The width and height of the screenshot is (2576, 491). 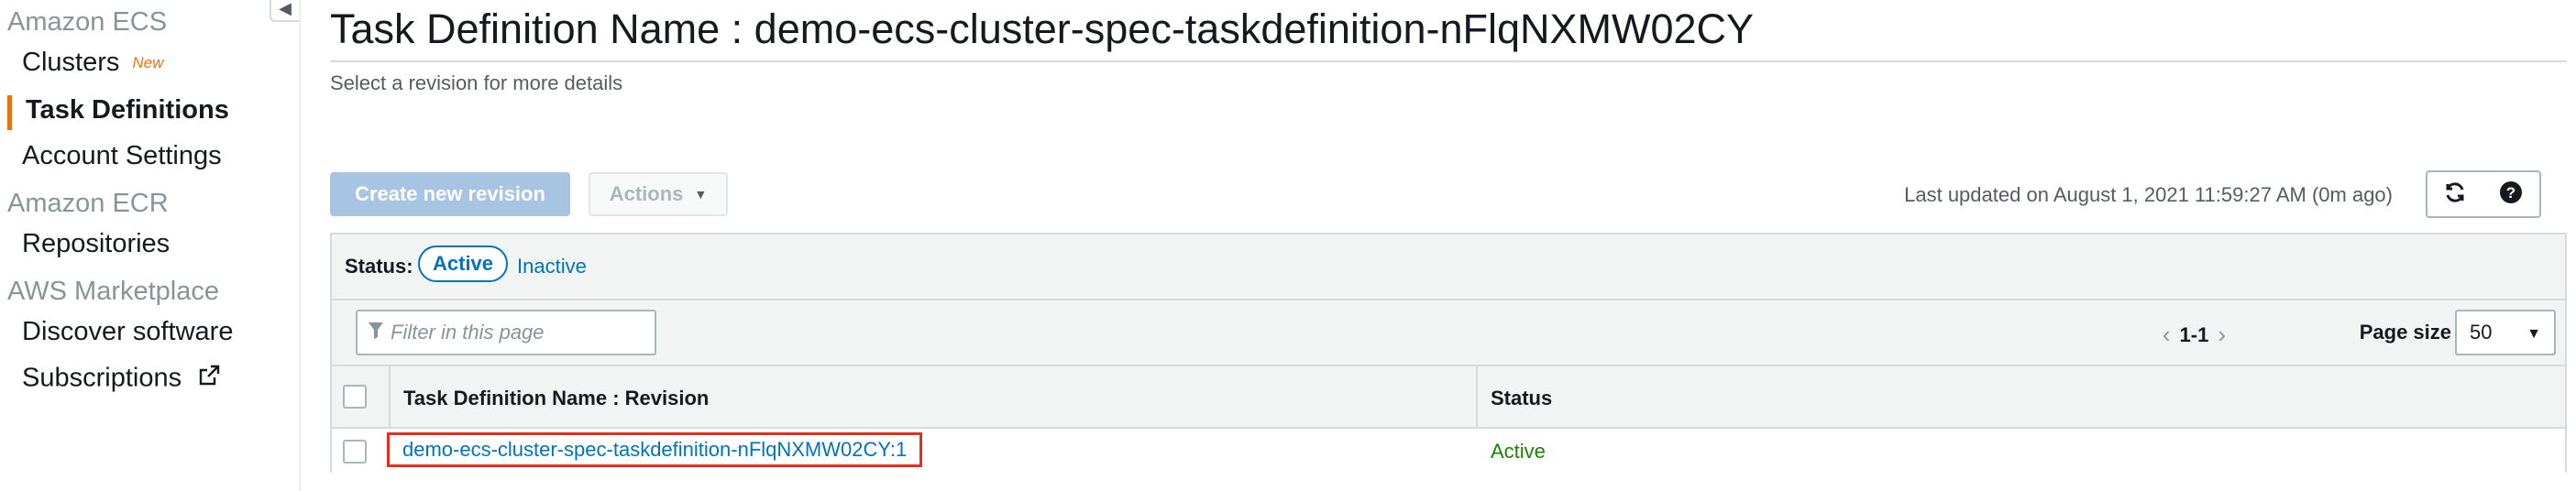 What do you see at coordinates (2405, 332) in the screenshot?
I see `page-size-label: Page size` at bounding box center [2405, 332].